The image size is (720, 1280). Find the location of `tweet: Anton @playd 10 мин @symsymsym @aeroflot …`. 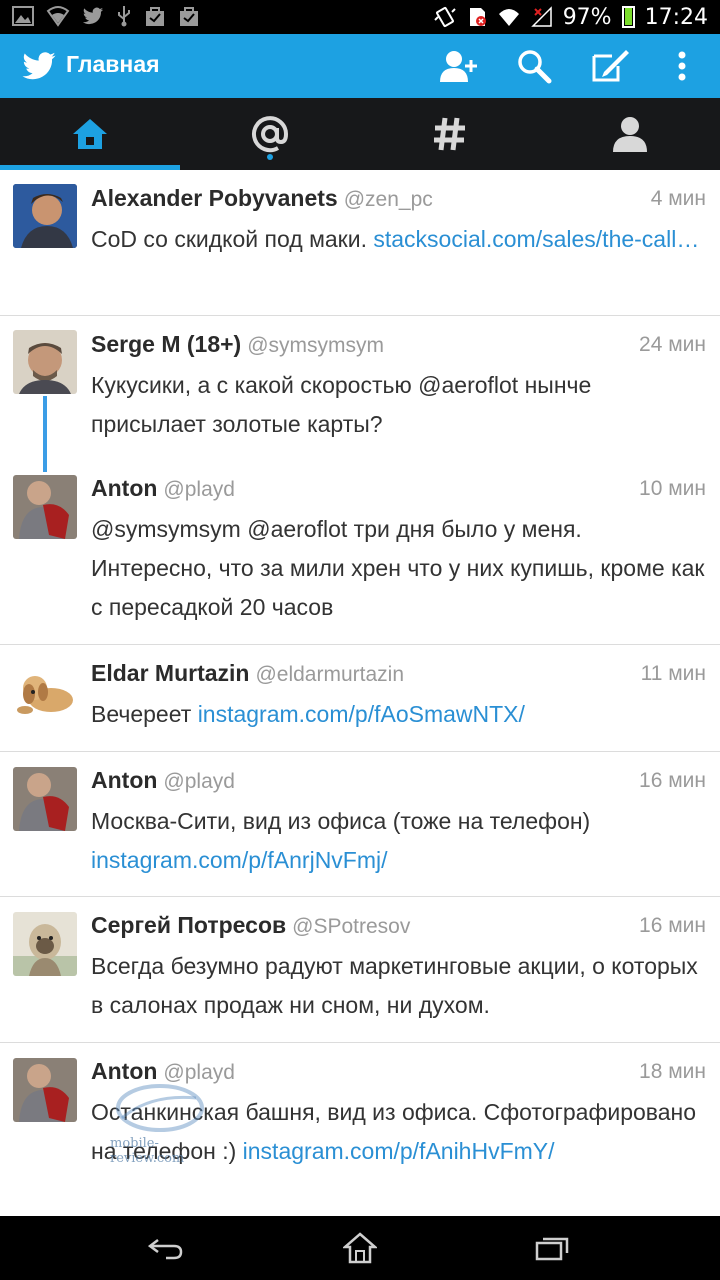

tweet: Anton @playd 10 мин @symsymsym @aeroflot … is located at coordinates (360, 552).